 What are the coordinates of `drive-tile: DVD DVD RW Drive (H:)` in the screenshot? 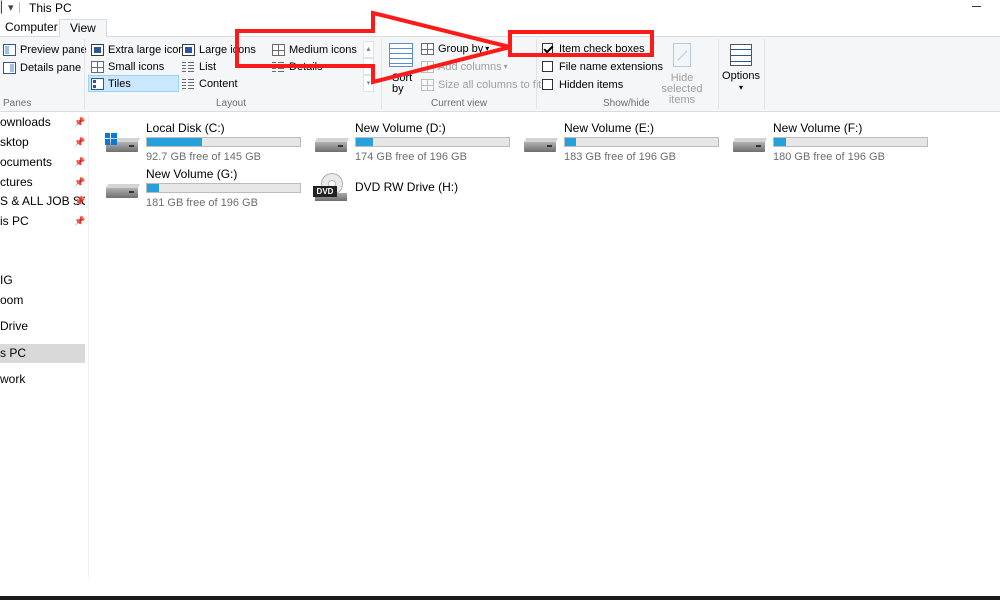 It's located at (413, 187).